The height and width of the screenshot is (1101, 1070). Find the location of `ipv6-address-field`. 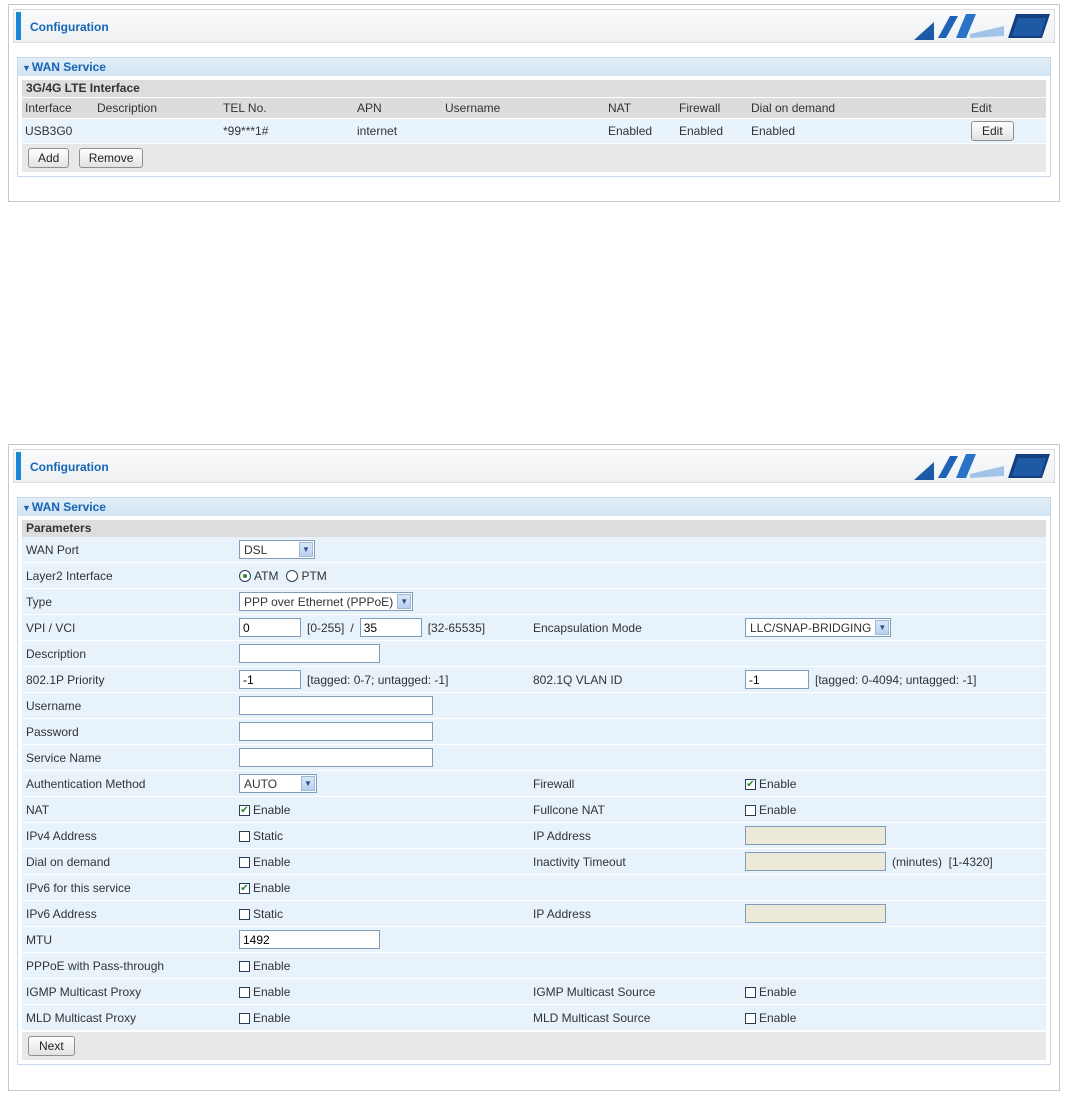

ipv6-address-field is located at coordinates (815, 913).